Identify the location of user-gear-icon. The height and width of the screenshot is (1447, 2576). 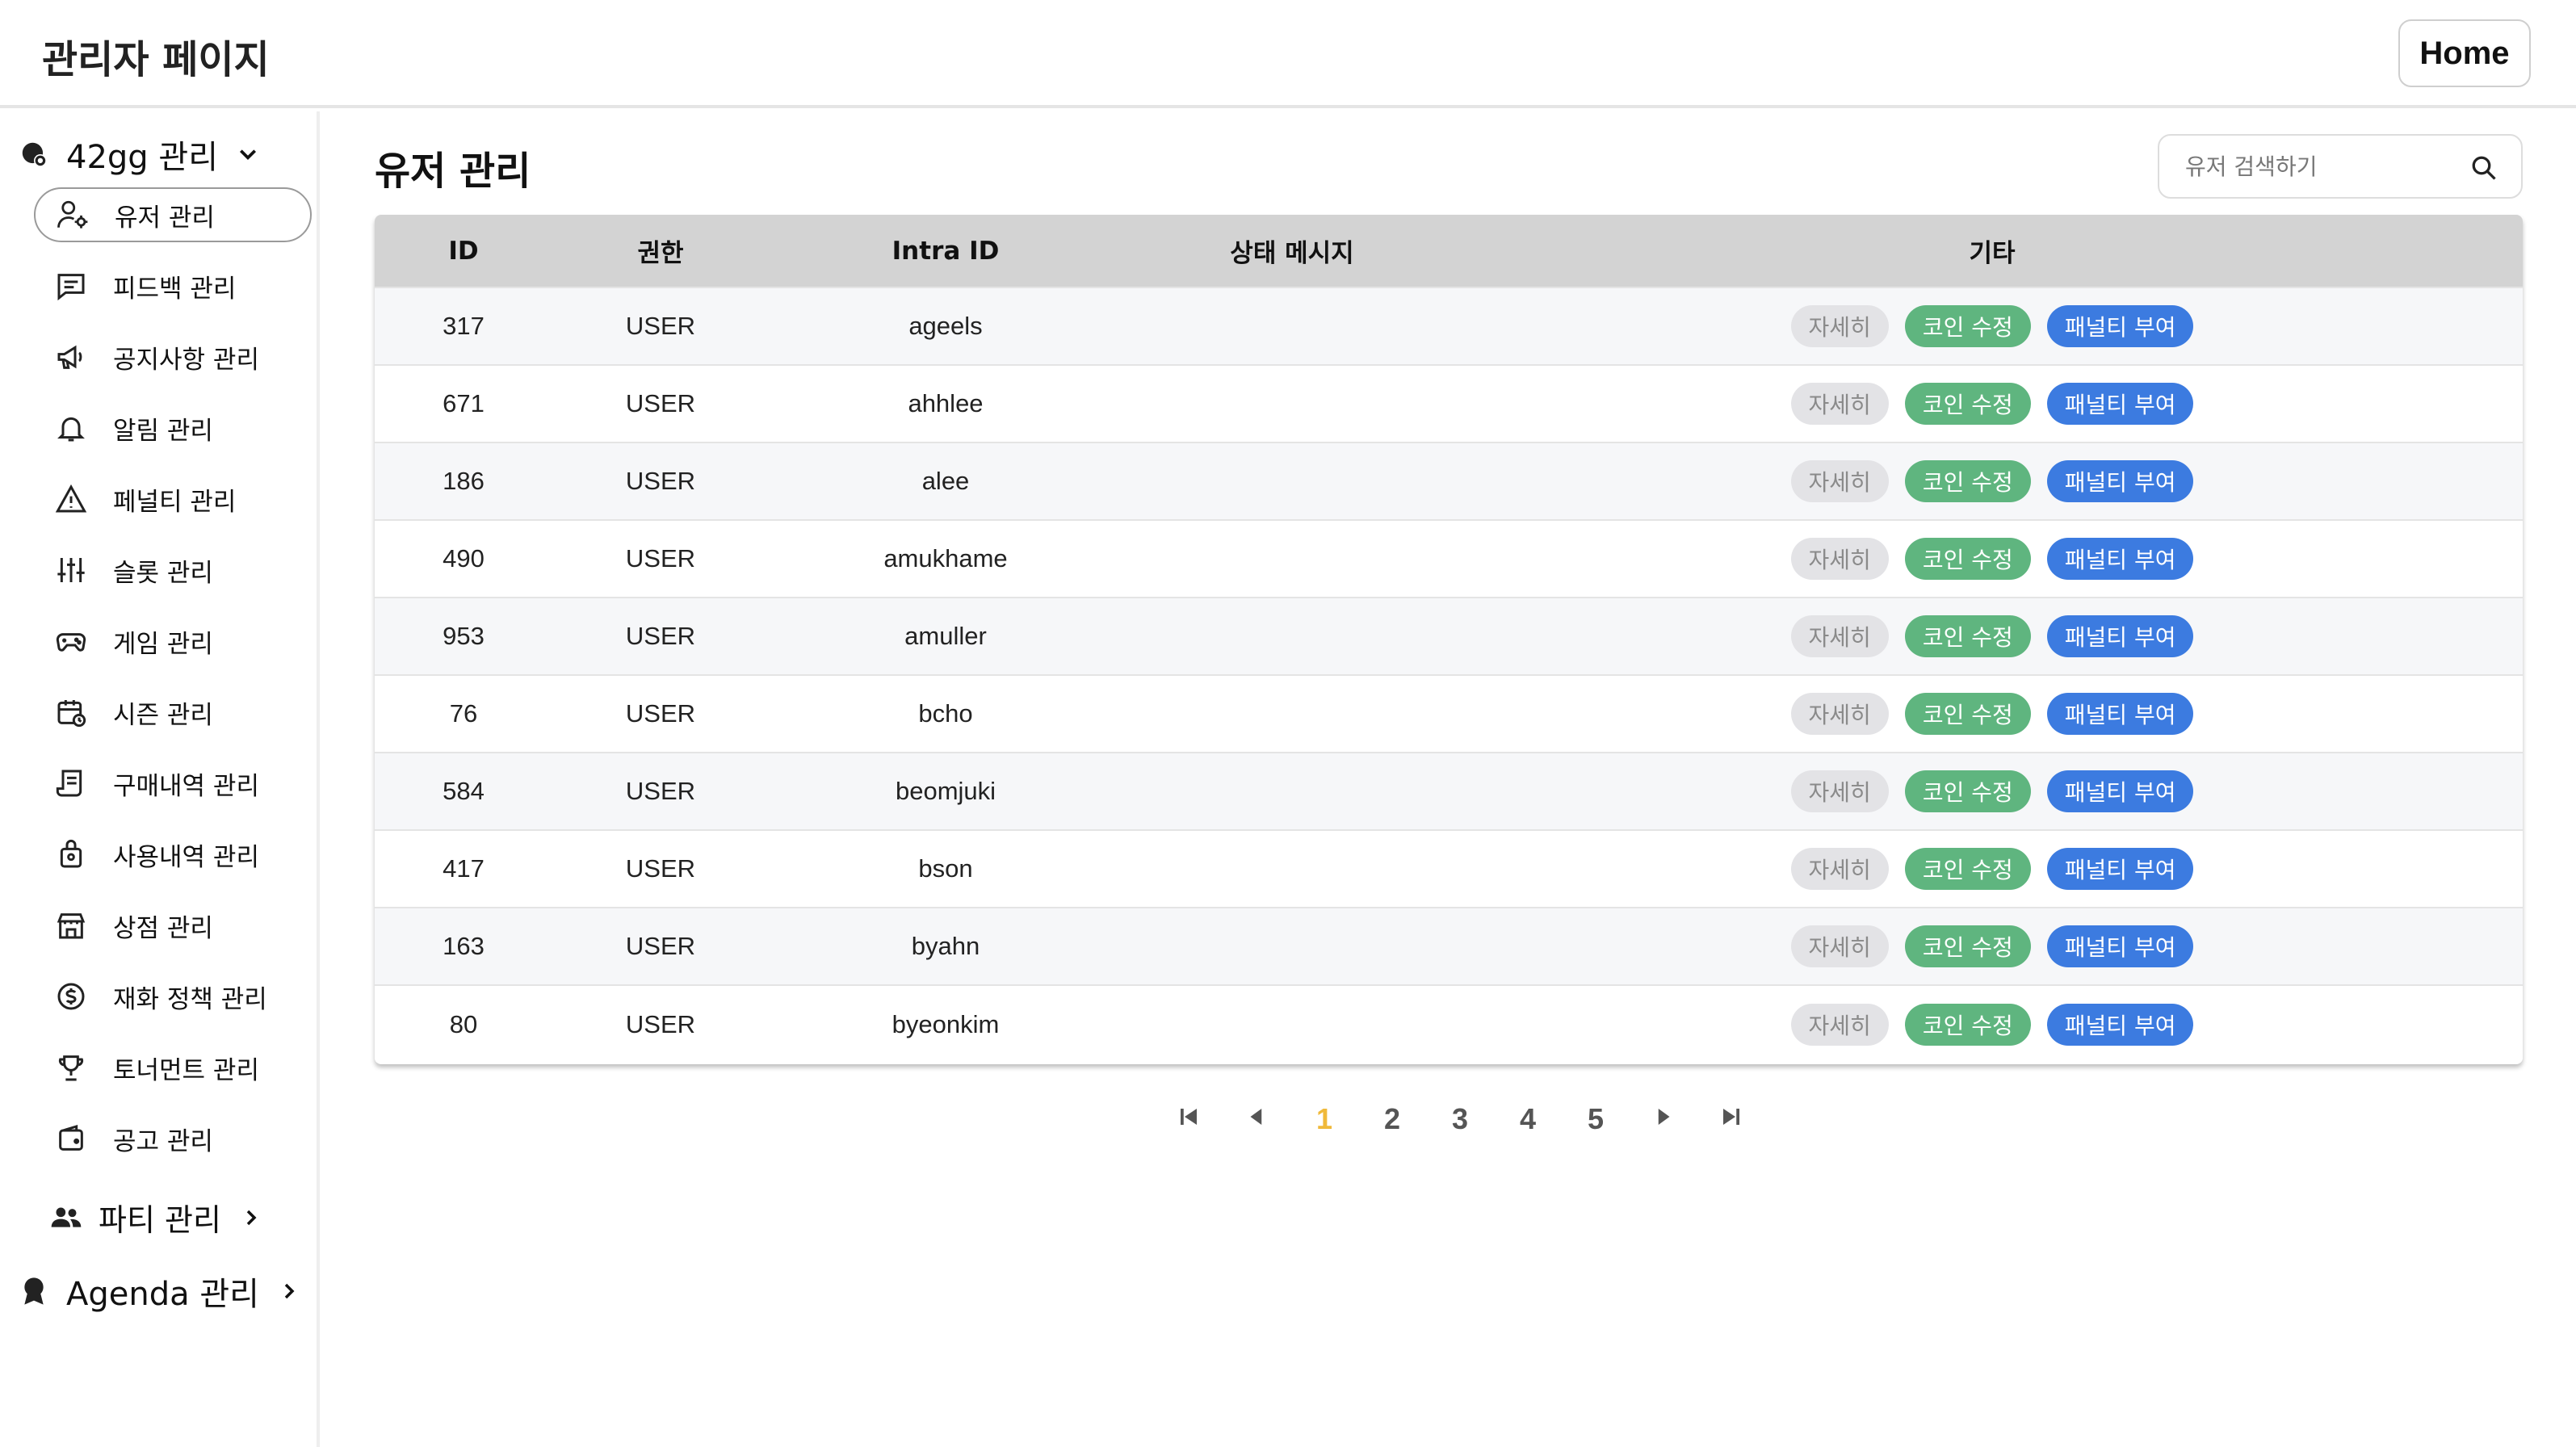
(72, 215).